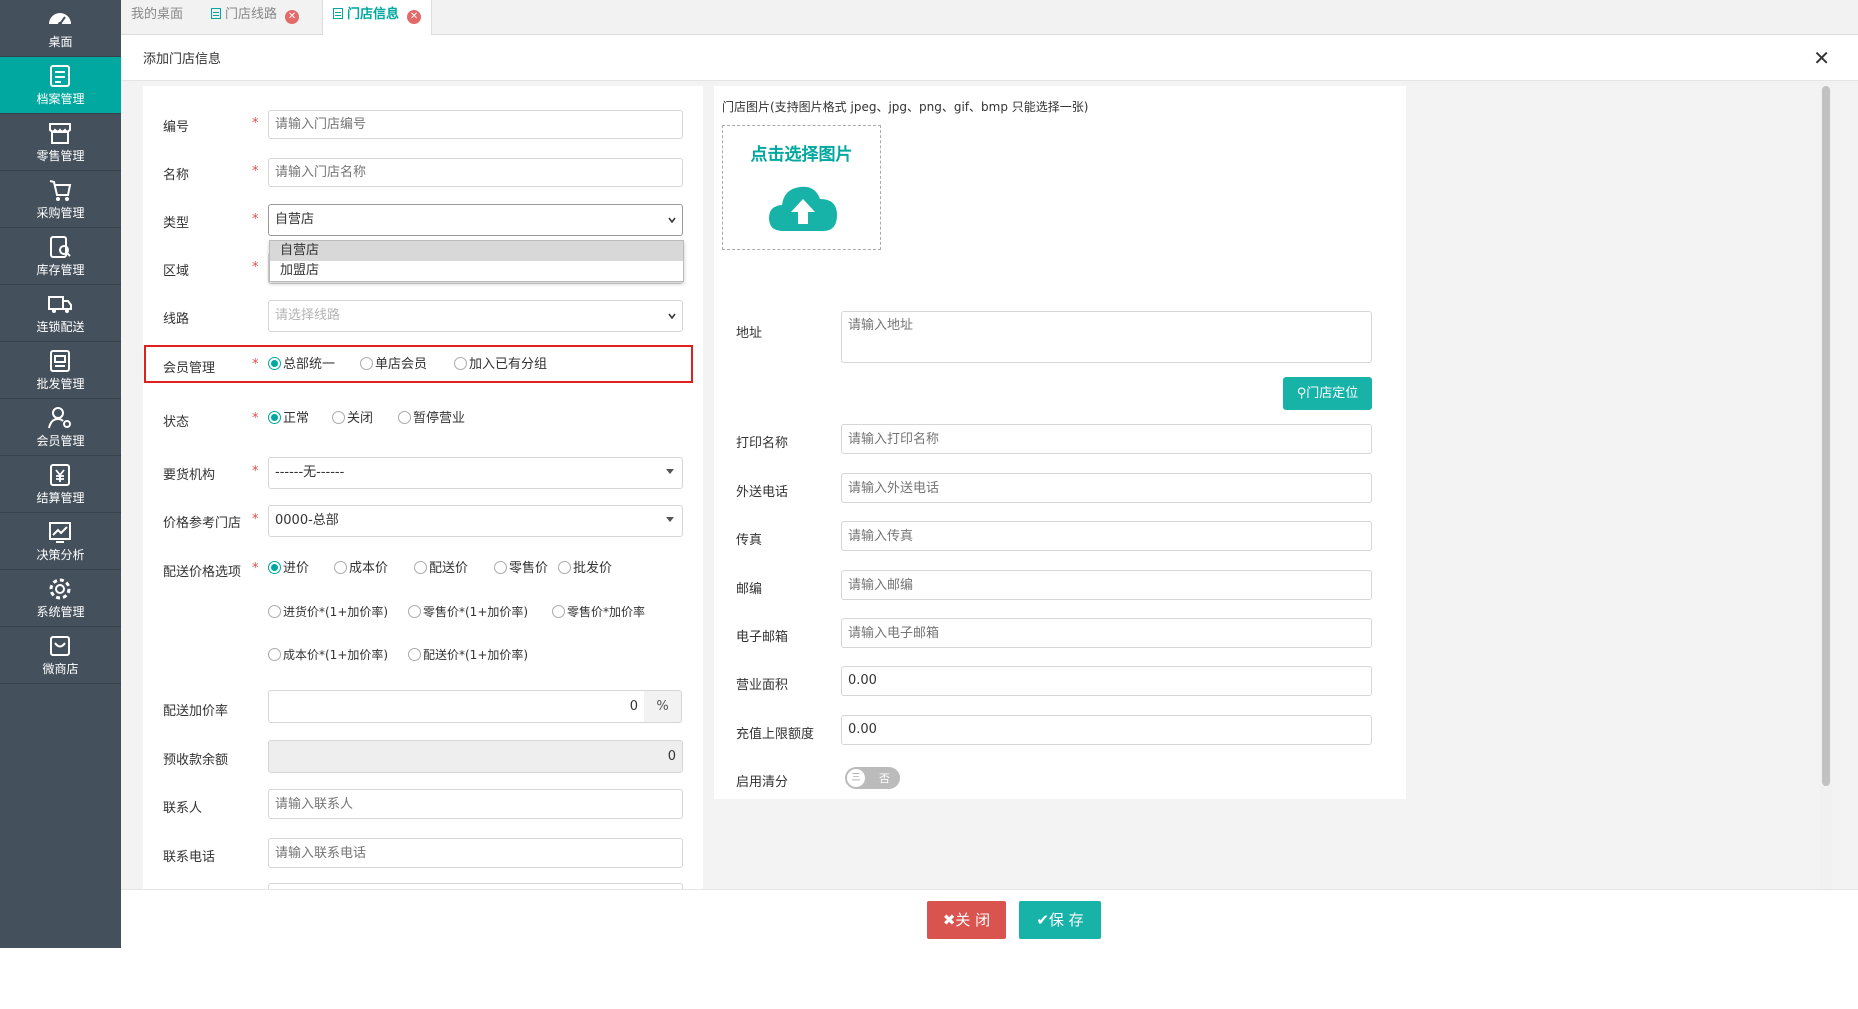  I want to click on tab-store-route: 门店线路 ✕, so click(255, 17).